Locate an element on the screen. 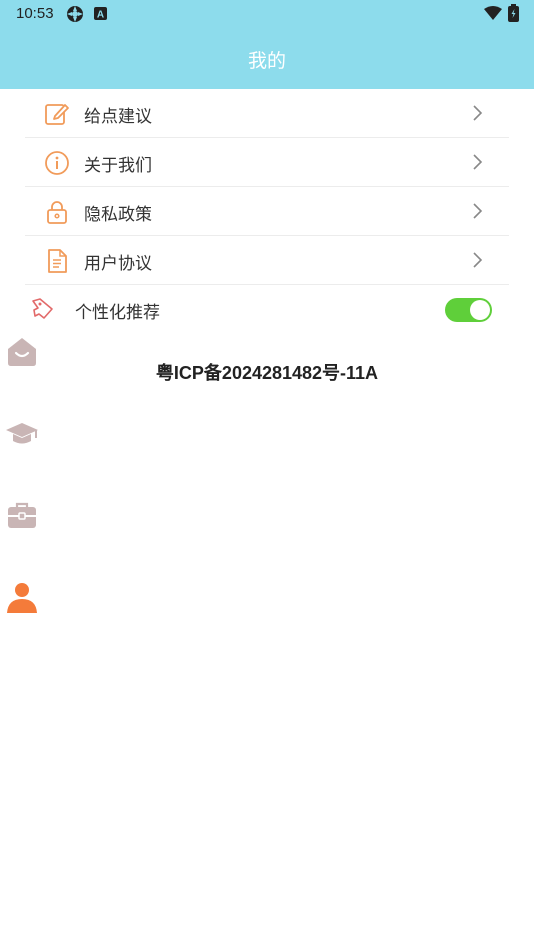  svg-text: A is located at coordinates (100, 15).